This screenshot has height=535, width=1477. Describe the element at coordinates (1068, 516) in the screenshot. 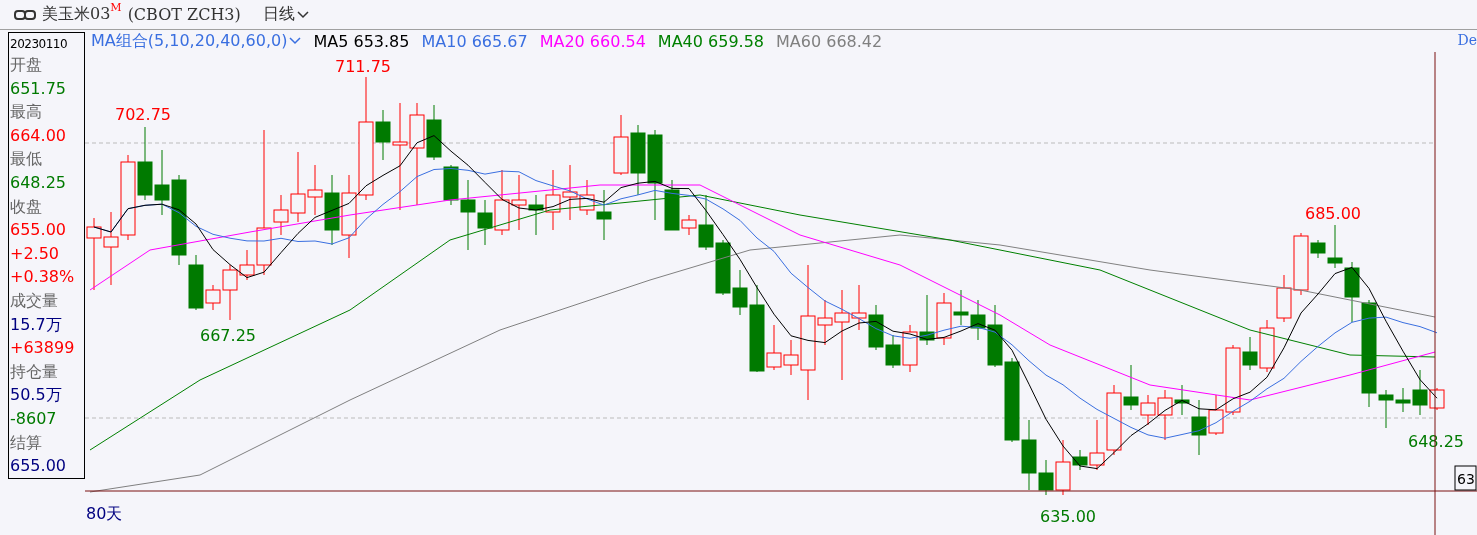

I see `price-annotation: 635.00` at that location.